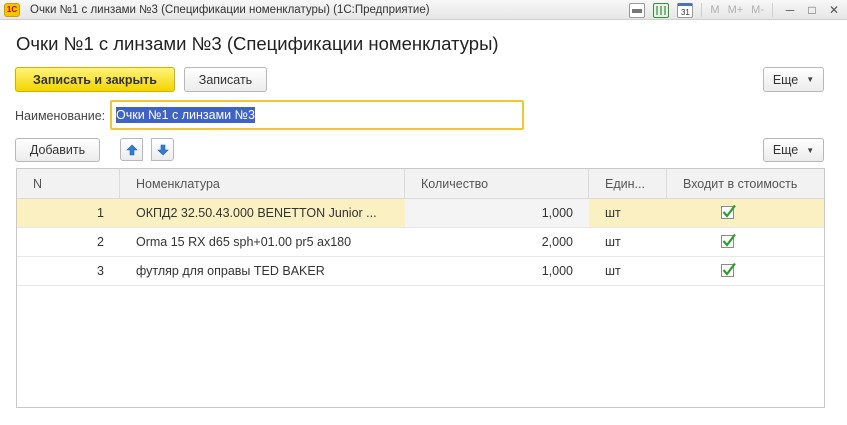 Image resolution: width=847 pixels, height=425 pixels. I want to click on add-button: Добавить, so click(57, 150).